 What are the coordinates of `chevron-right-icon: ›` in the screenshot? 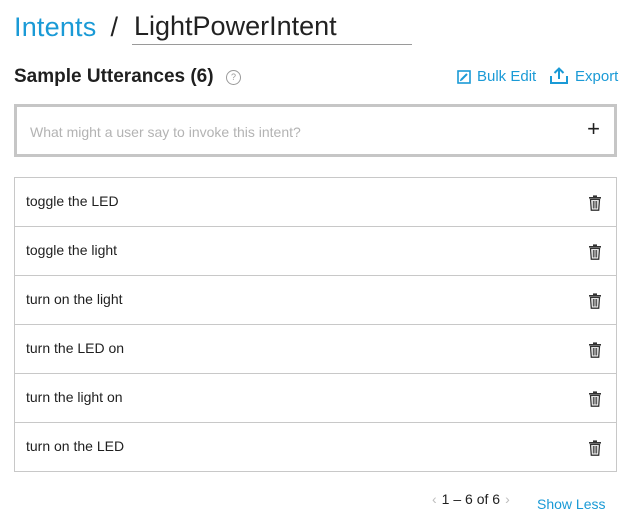 It's located at (507, 499).